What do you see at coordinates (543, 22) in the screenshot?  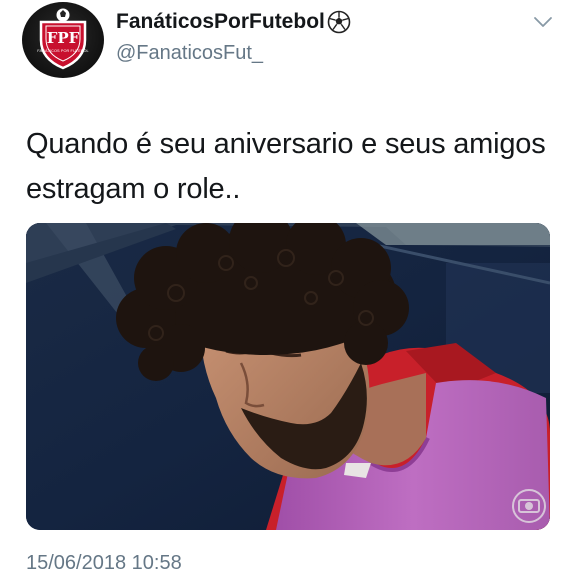 I see `chevron-down-icon` at bounding box center [543, 22].